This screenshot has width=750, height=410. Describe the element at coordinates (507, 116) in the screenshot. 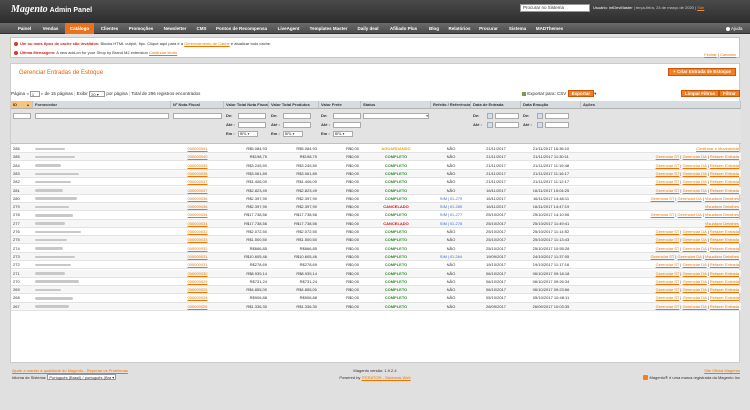

I see `entry-date-from-input` at that location.